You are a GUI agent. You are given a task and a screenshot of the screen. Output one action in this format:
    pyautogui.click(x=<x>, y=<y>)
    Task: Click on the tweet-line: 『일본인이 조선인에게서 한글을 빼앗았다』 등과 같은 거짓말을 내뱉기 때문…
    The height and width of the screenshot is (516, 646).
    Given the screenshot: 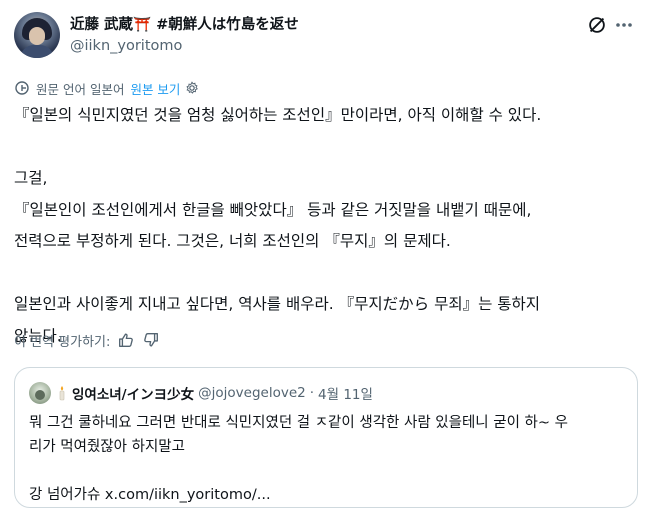 What is the action you would take?
    pyautogui.click(x=273, y=209)
    